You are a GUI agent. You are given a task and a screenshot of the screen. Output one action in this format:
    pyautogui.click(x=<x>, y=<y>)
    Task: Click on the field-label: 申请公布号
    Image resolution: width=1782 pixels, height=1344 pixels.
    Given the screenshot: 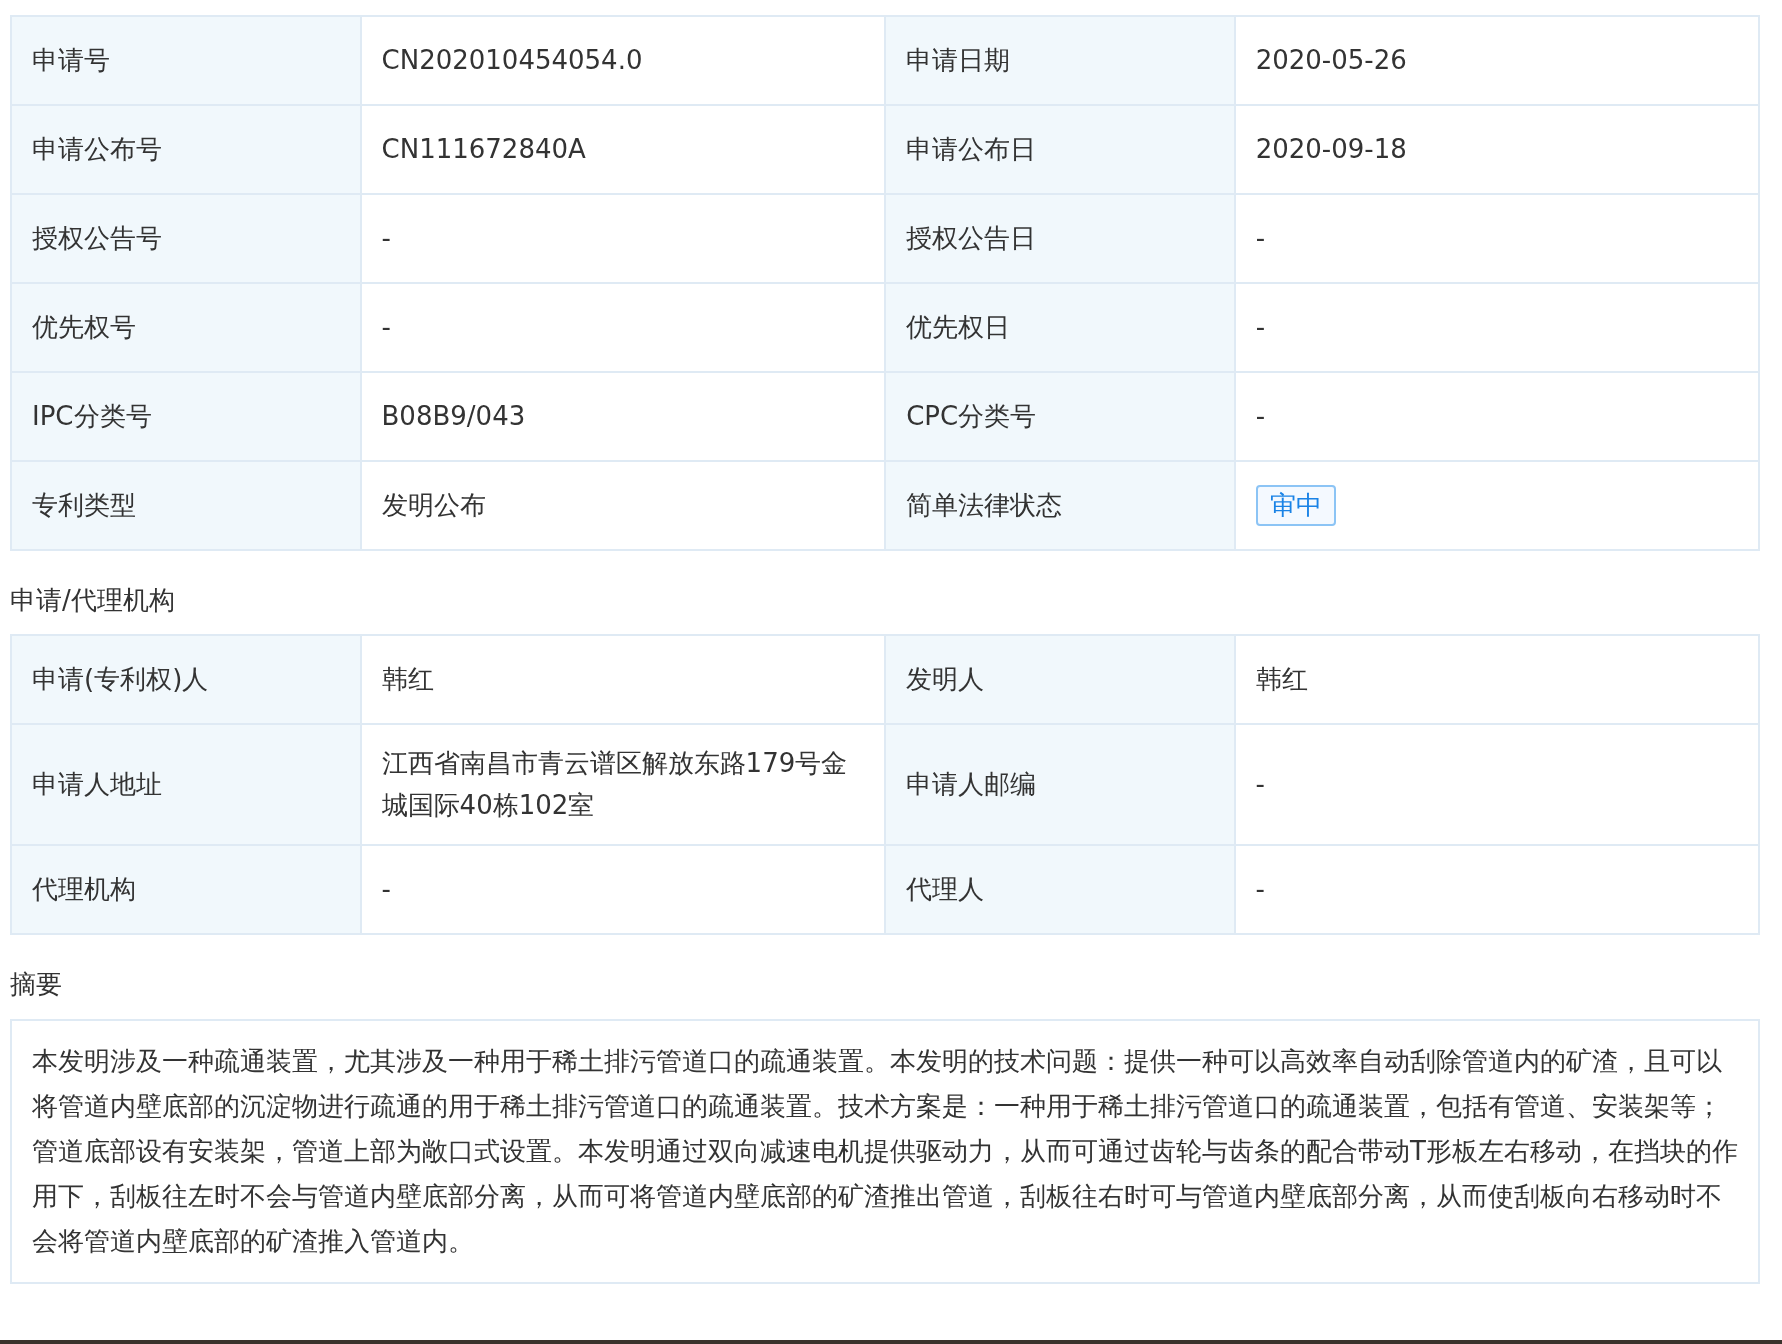 What is the action you would take?
    pyautogui.click(x=186, y=149)
    